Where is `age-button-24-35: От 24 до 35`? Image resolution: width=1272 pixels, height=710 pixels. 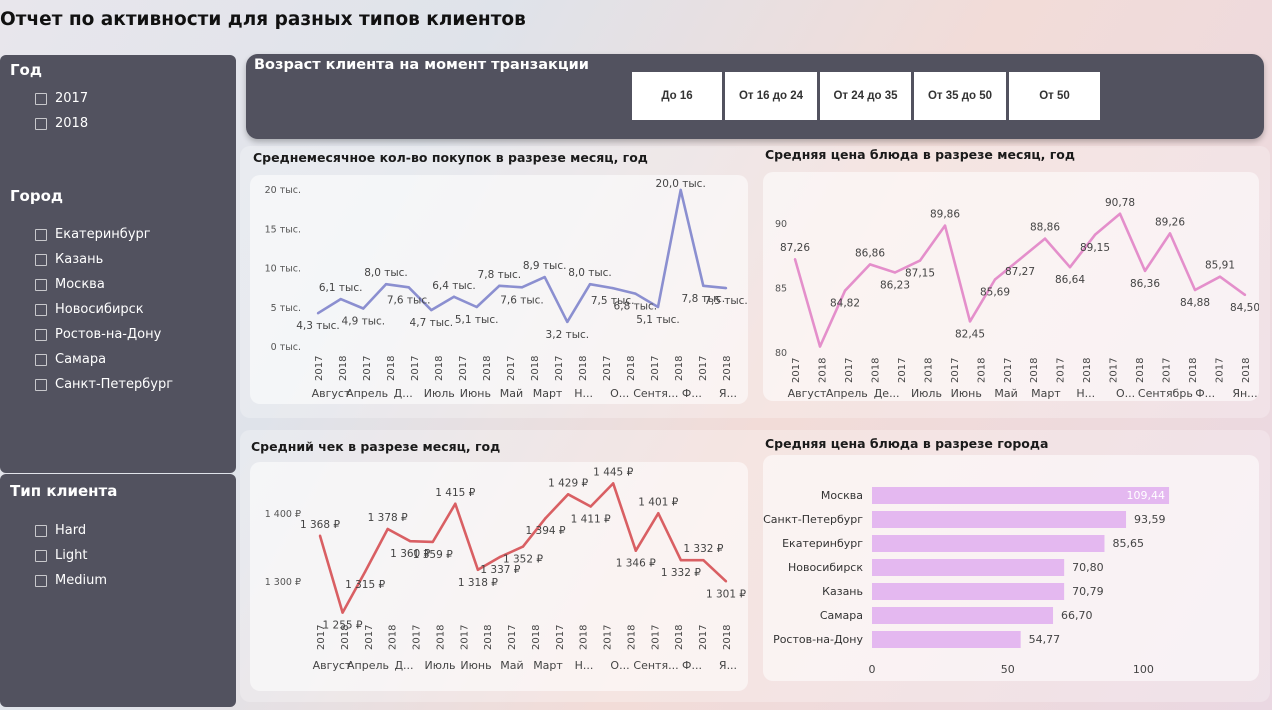
age-button-24-35: От 24 до 35 is located at coordinates (865, 96).